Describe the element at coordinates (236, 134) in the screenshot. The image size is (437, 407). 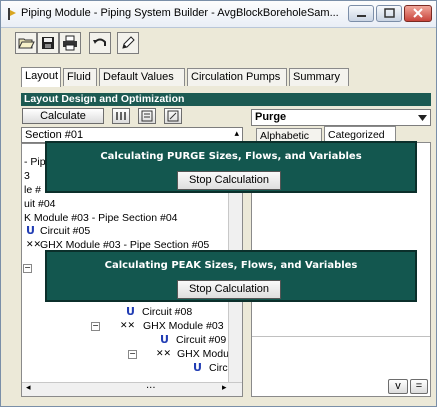
I see `scroll-up-arrow-icon: ▴` at that location.